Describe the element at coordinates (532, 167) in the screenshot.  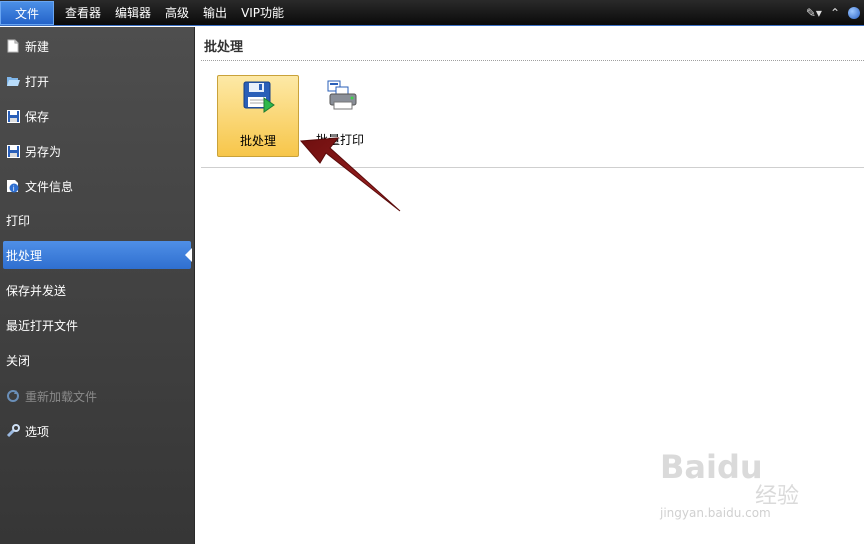
I see `separator` at that location.